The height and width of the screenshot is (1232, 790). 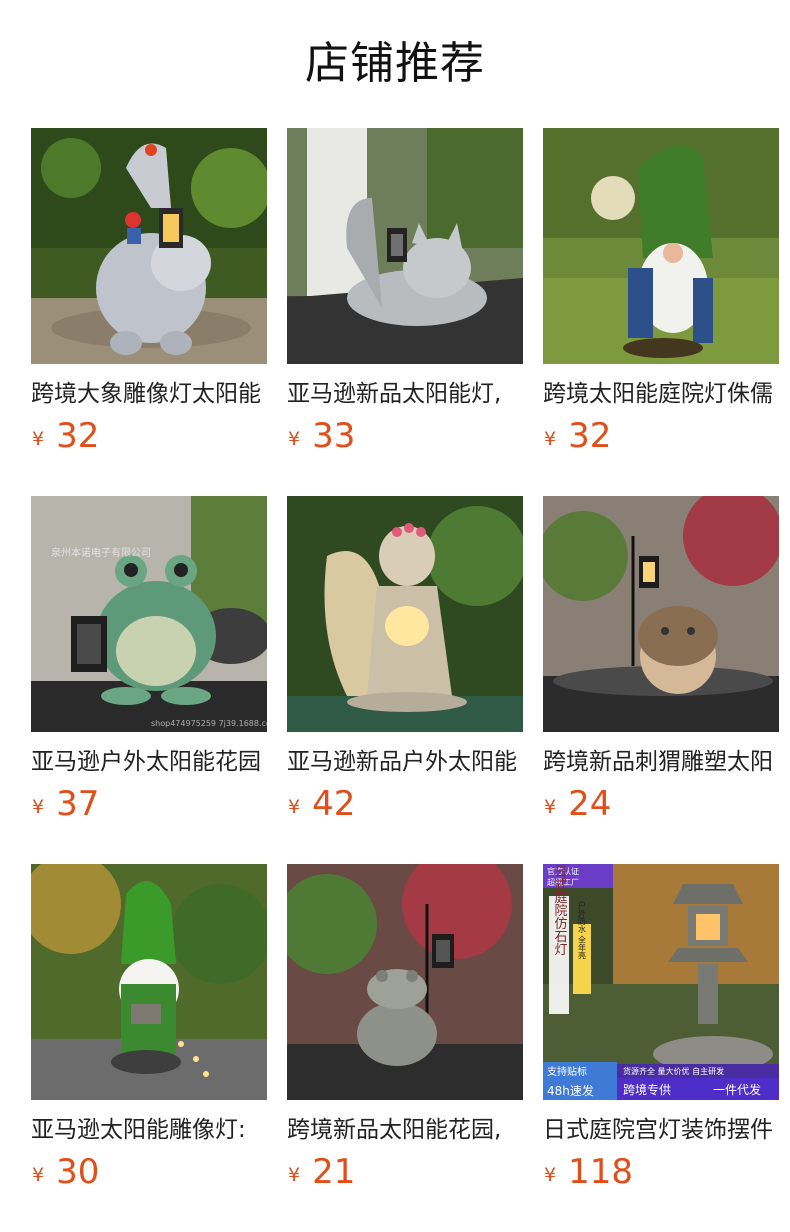 I want to click on product-card: 亚马逊新品太阳能灯, ¥33, so click(x=405, y=298).